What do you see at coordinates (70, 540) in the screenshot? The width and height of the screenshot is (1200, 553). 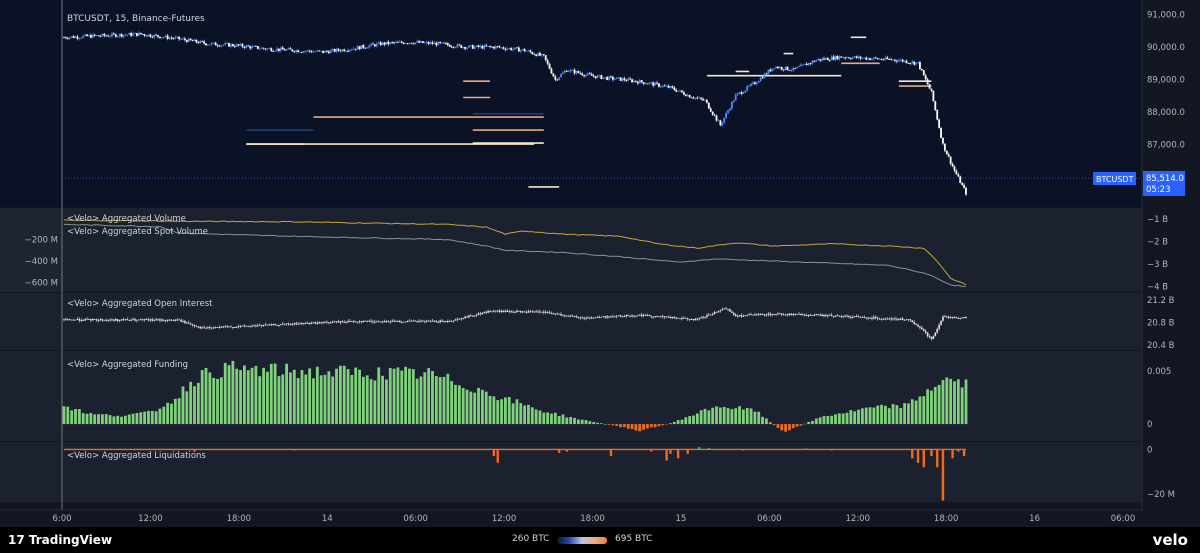 I see `tradingview-label: TradingView` at bounding box center [70, 540].